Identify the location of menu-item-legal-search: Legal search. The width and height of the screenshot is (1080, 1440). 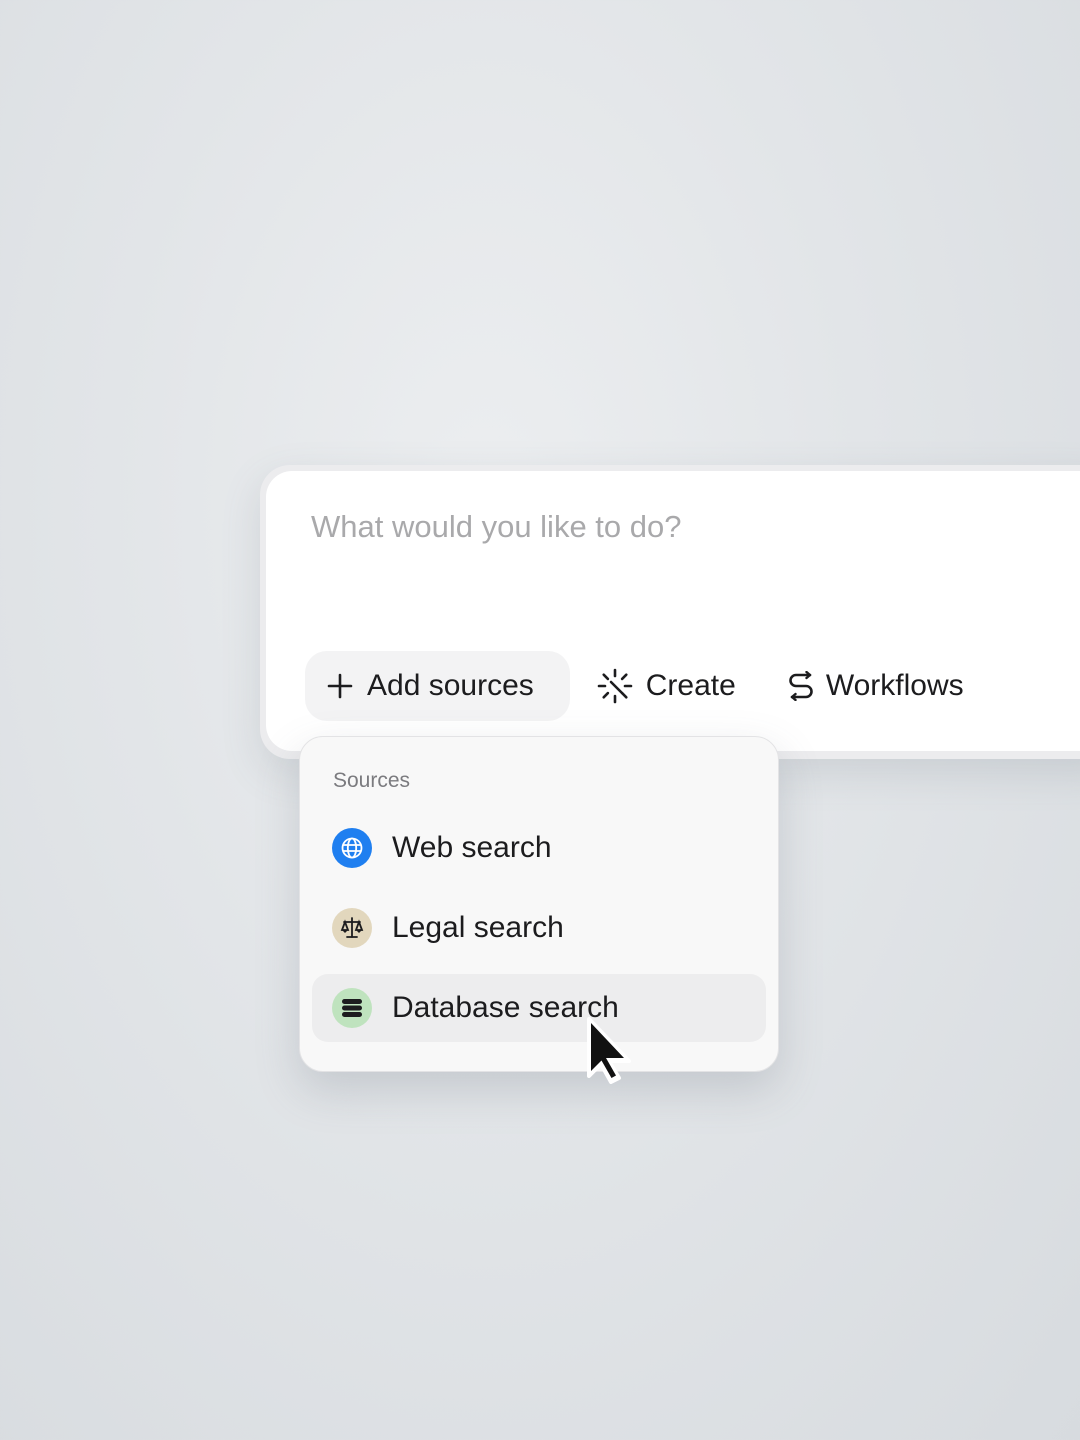
(539, 928).